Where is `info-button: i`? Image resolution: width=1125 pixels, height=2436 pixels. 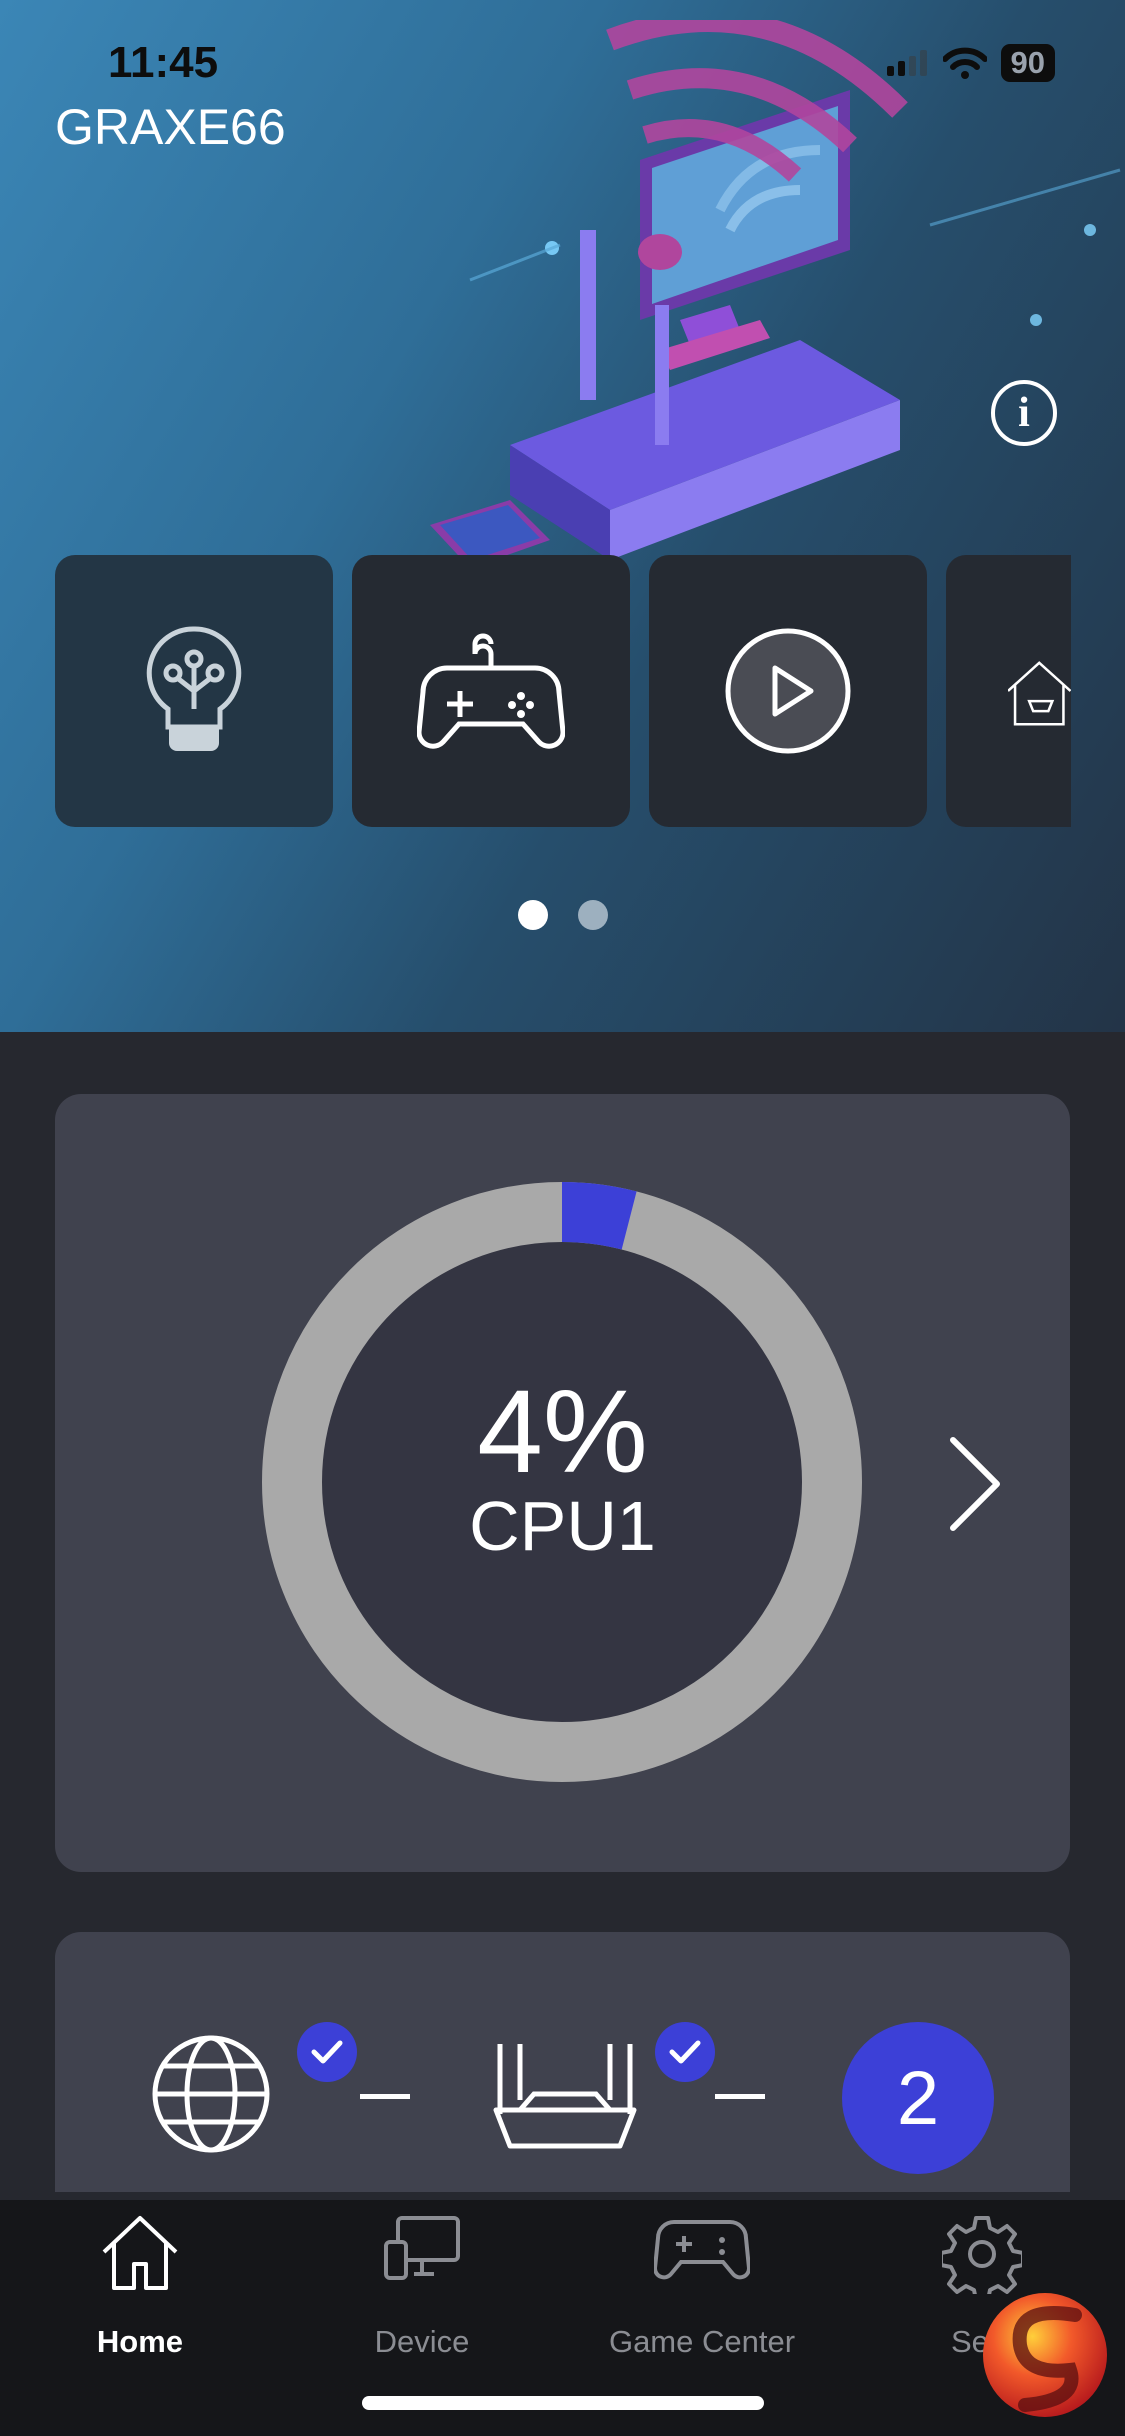
info-button: i is located at coordinates (1024, 413).